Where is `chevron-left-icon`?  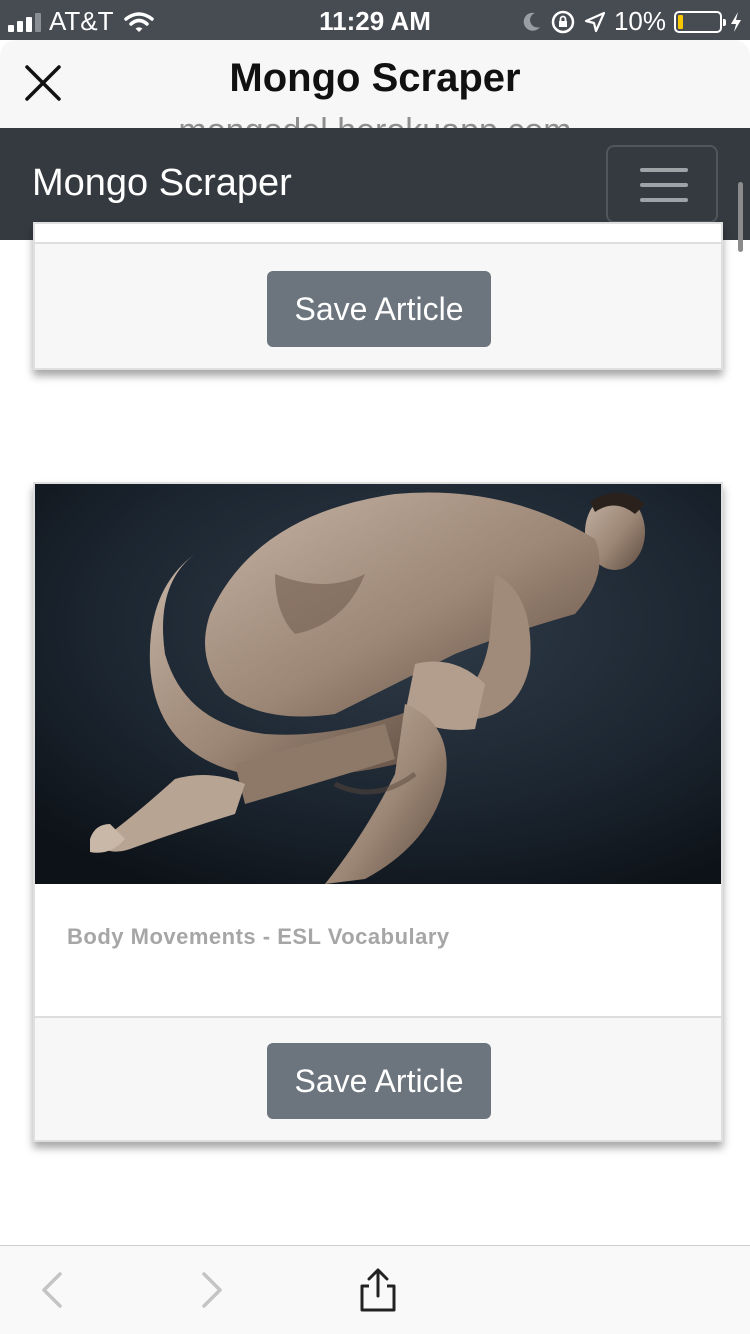
chevron-left-icon is located at coordinates (52, 1290).